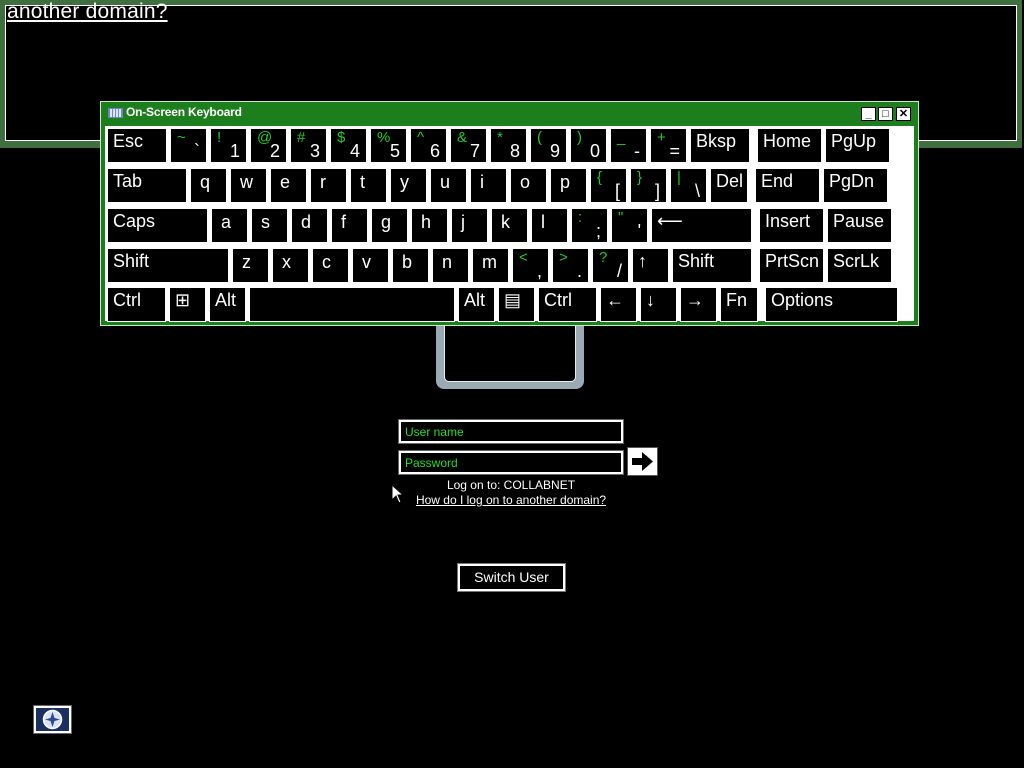 The image size is (1024, 768). Describe the element at coordinates (859, 225) in the screenshot. I see `key-pause: Pause` at that location.